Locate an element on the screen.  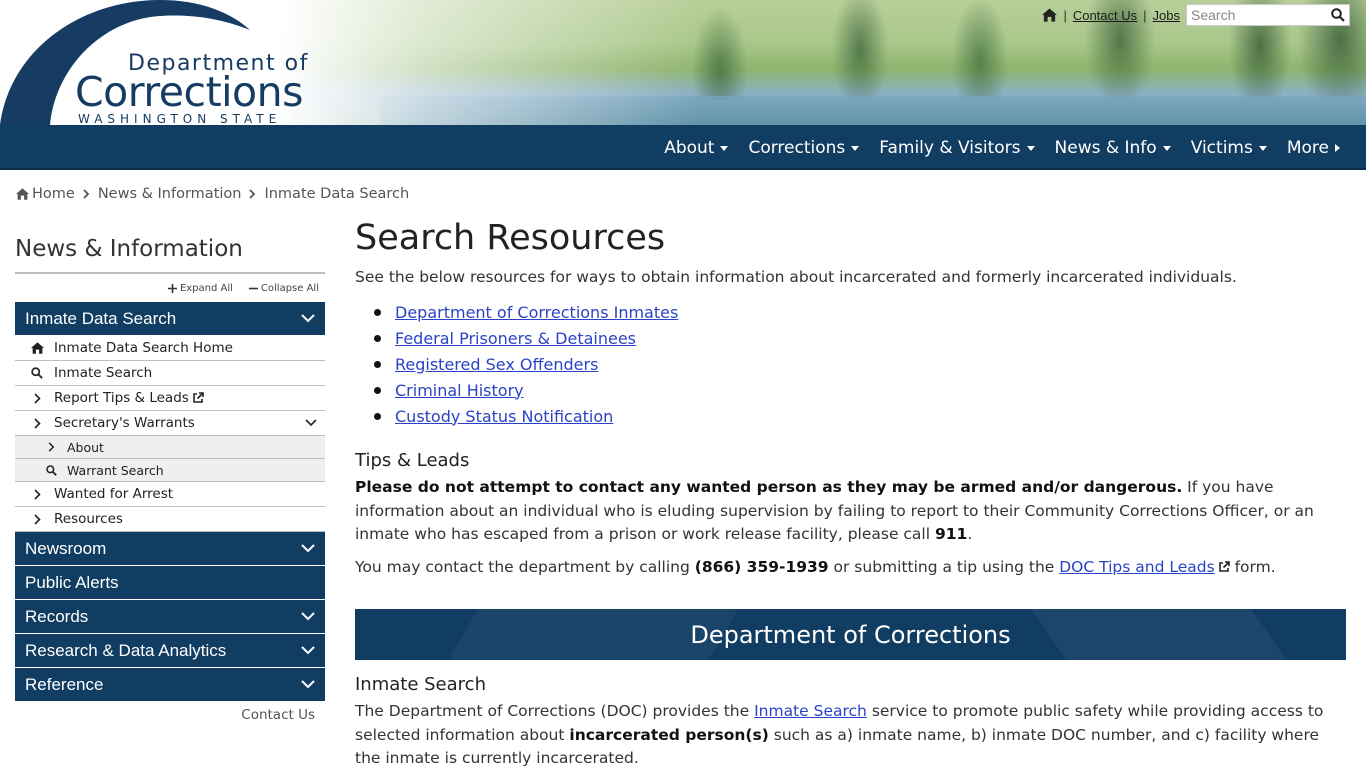
sidebar-section-records: Records is located at coordinates (170, 617).